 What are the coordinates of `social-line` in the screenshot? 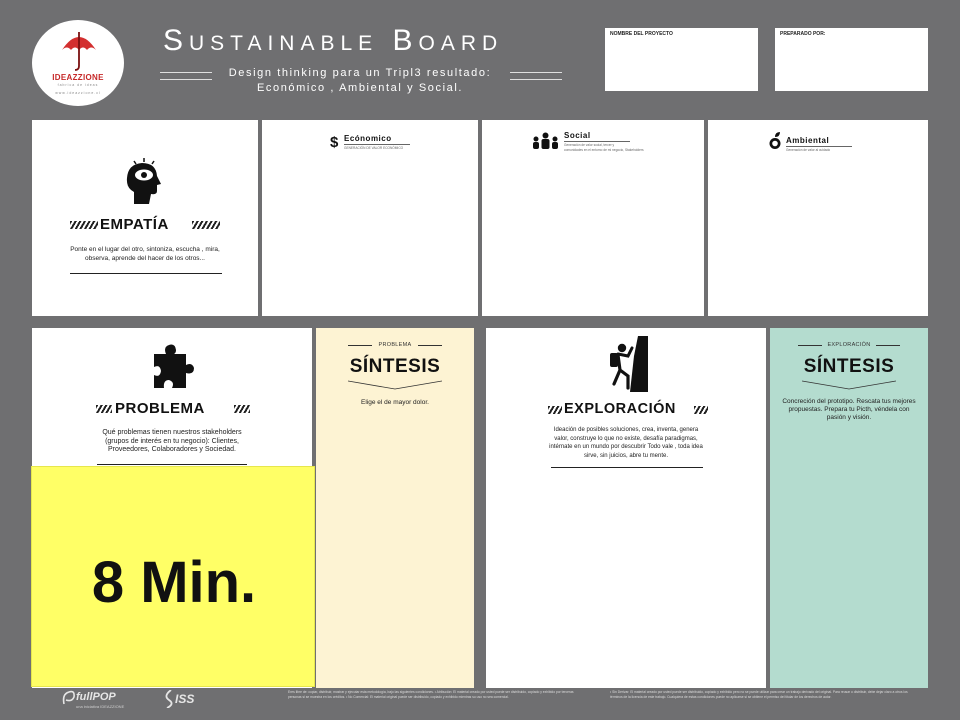 It's located at (597, 141).